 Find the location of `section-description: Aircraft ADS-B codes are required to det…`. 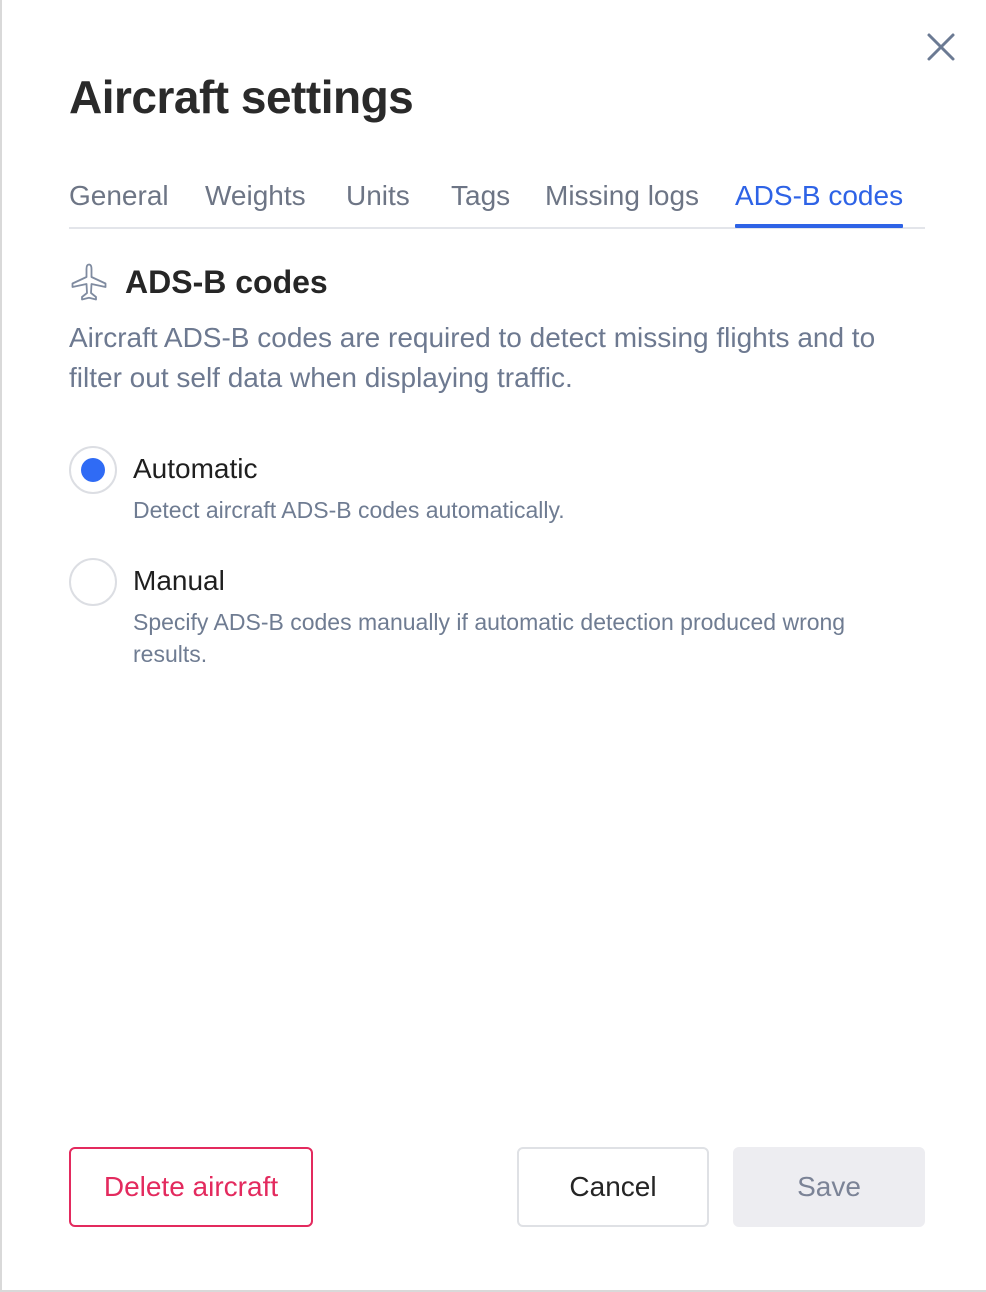

section-description: Aircraft ADS-B codes are required to det… is located at coordinates (472, 357).